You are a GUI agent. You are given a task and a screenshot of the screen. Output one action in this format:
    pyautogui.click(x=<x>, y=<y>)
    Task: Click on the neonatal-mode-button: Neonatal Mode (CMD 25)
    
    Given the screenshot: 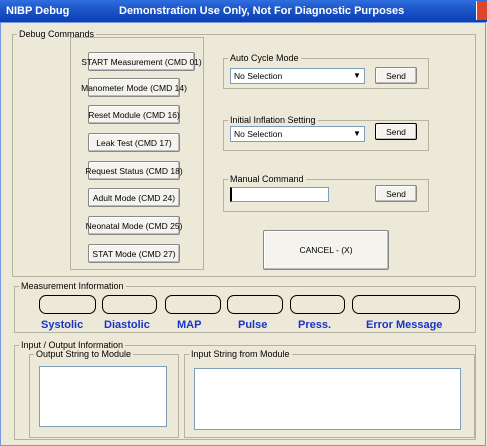 What is the action you would take?
    pyautogui.click(x=134, y=225)
    